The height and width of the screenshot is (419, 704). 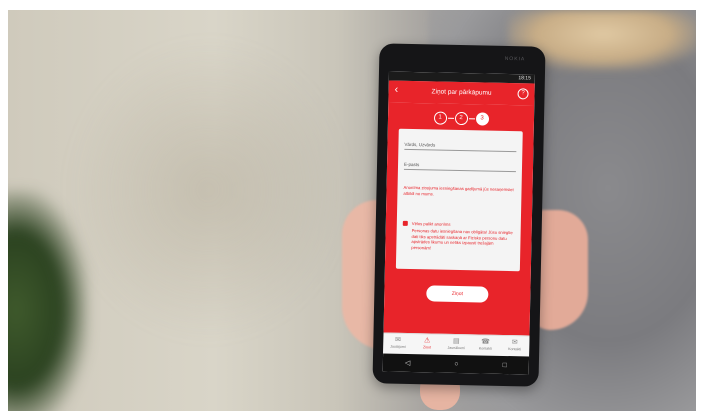 What do you see at coordinates (514, 343) in the screenshot?
I see `mail-icon: ✉` at bounding box center [514, 343].